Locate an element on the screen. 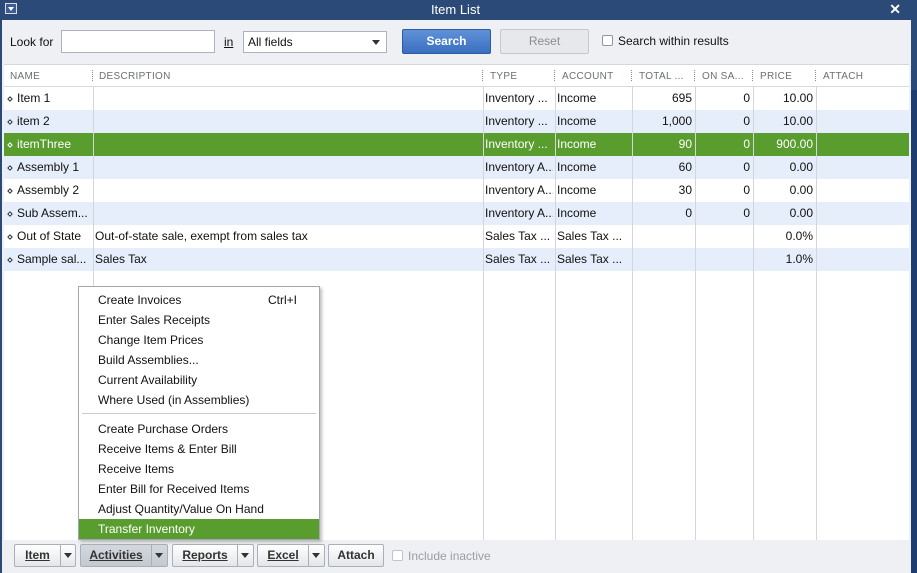 This screenshot has width=917, height=573. menu-item-current-availability: Current Availability is located at coordinates (199, 380).